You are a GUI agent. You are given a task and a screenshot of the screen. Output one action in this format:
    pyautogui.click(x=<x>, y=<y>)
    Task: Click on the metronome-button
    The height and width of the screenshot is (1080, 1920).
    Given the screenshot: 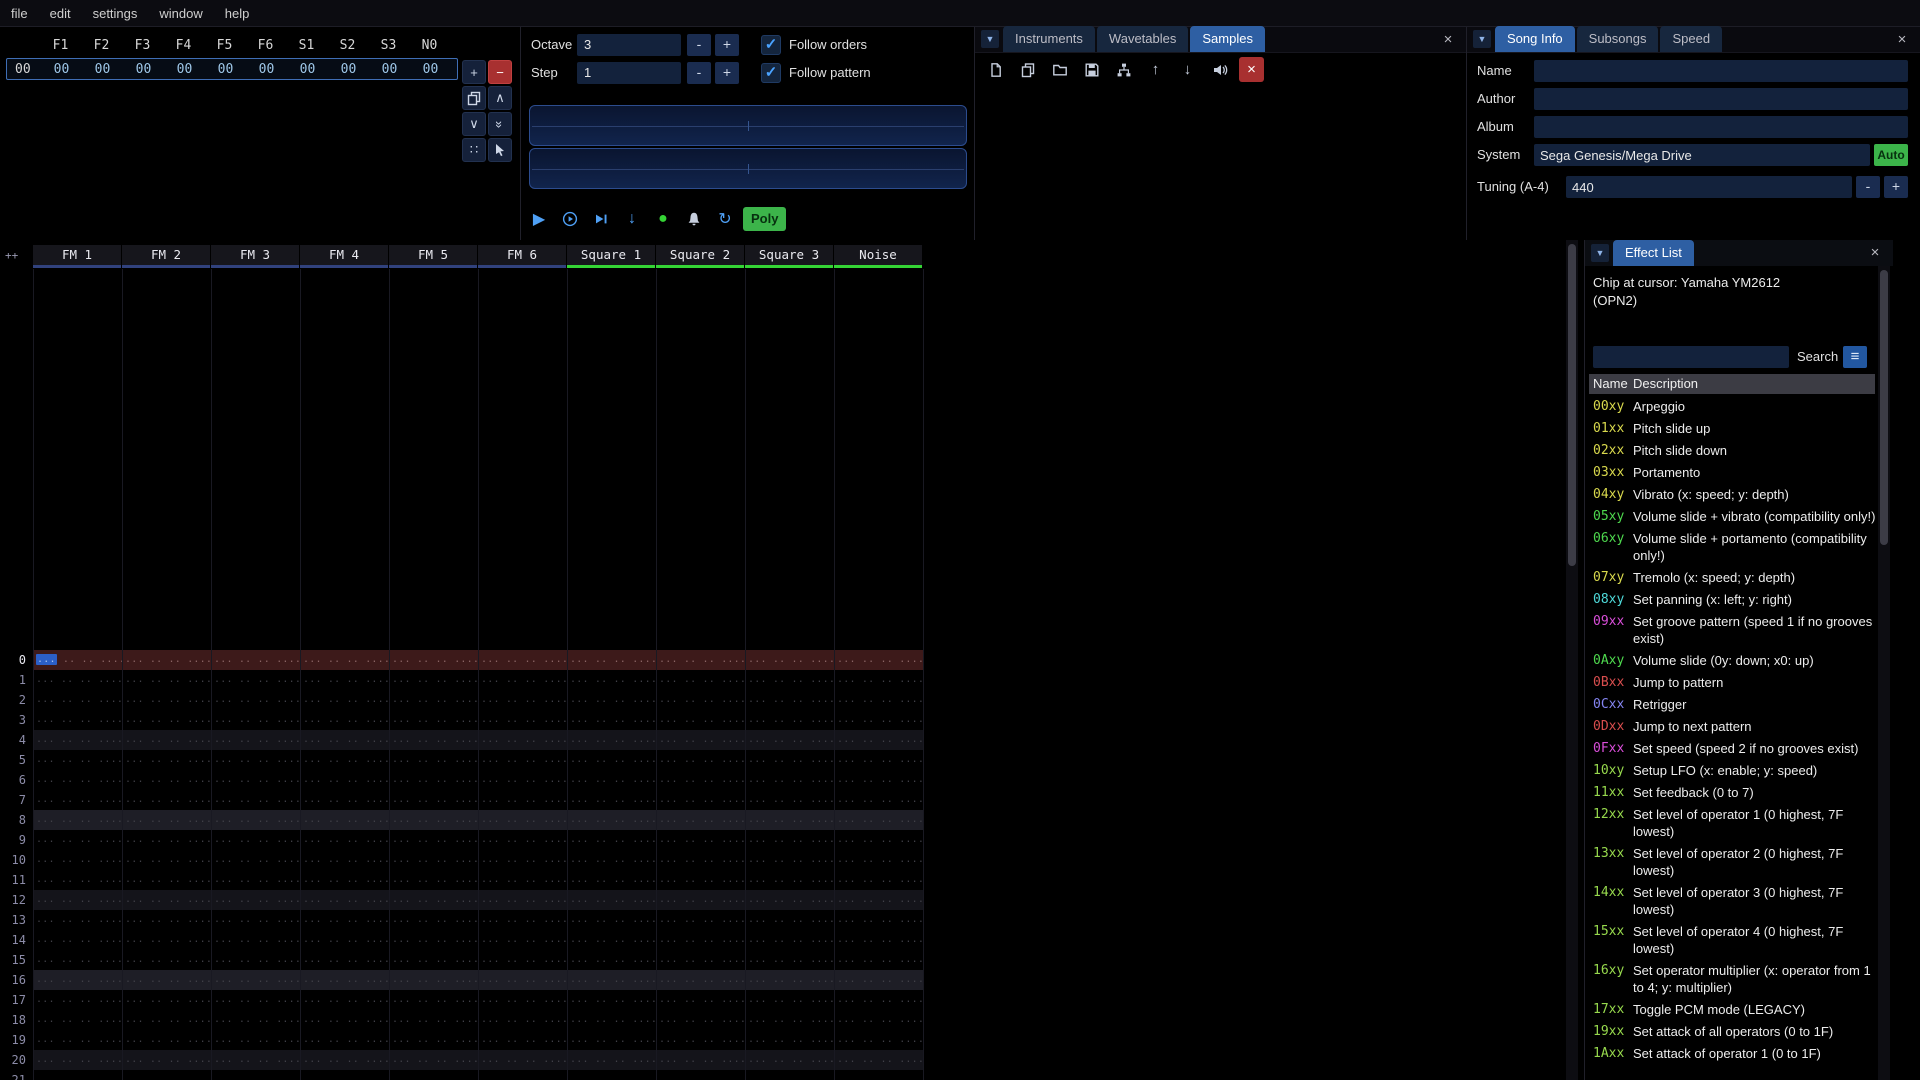 What is the action you would take?
    pyautogui.click(x=694, y=219)
    